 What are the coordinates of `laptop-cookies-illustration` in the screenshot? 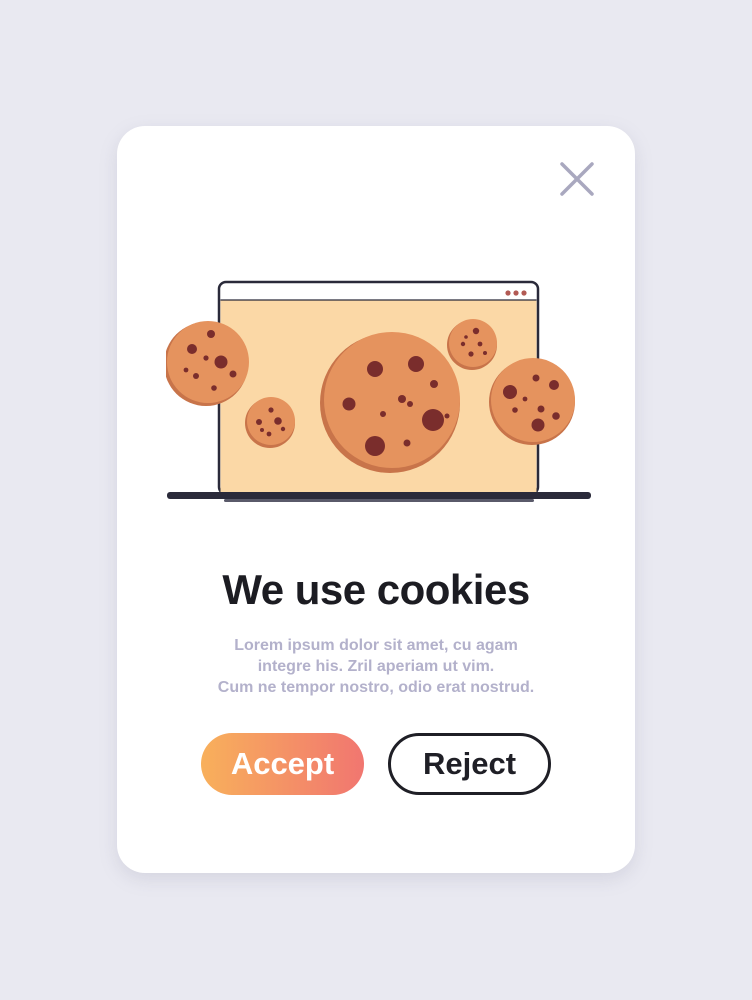 It's located at (379, 391).